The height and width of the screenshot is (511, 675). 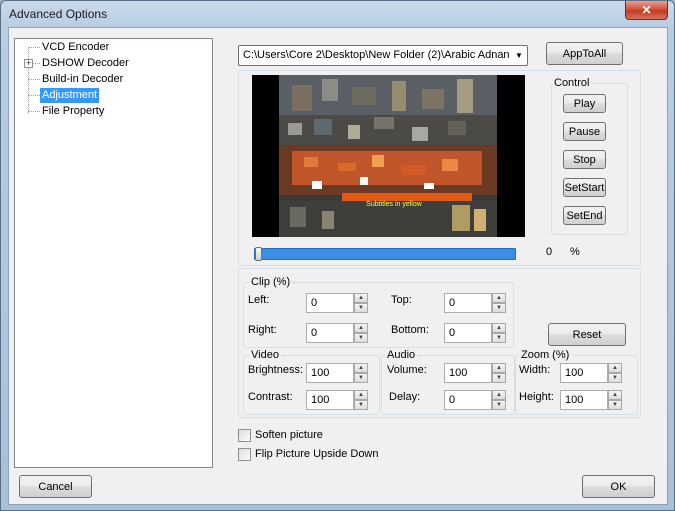 What do you see at coordinates (270, 397) in the screenshot?
I see `contrast-label: Contrast:` at bounding box center [270, 397].